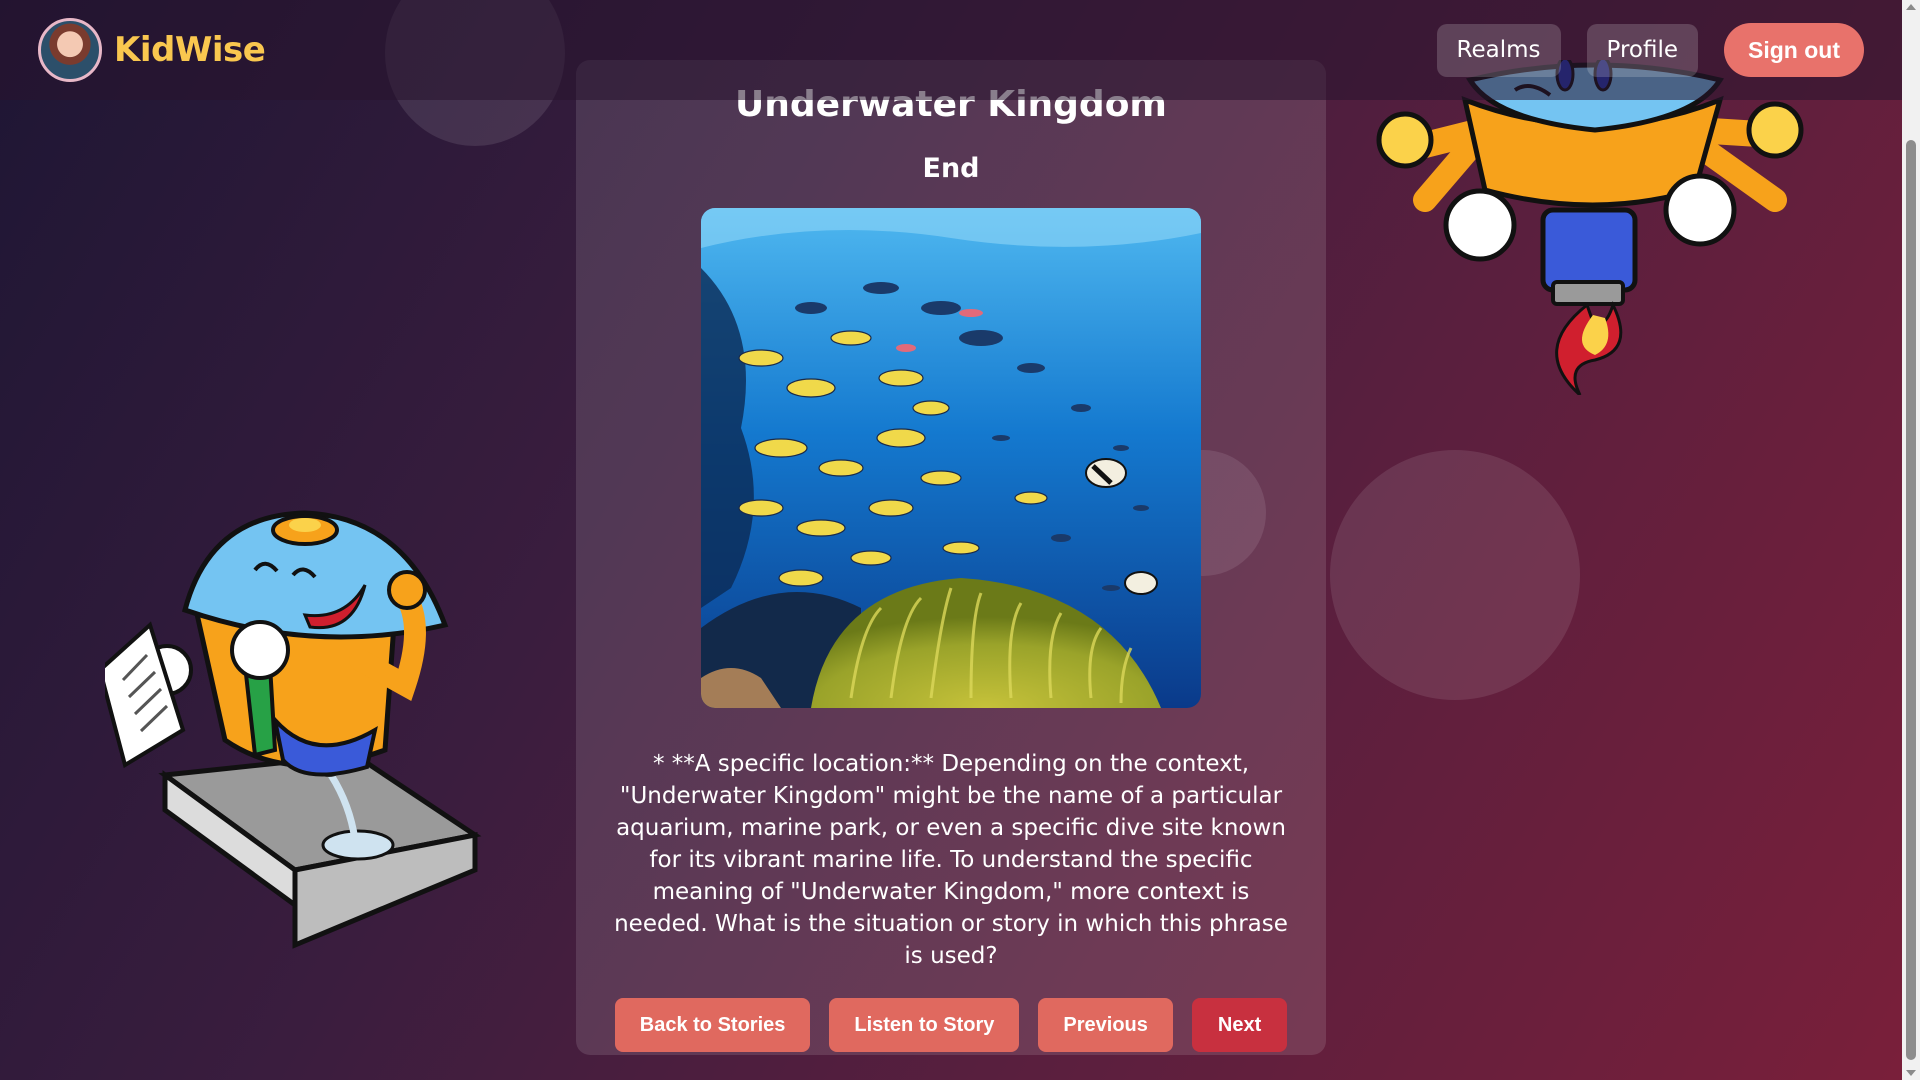 Image resolution: width=1920 pixels, height=1080 pixels. What do you see at coordinates (70, 50) in the screenshot?
I see `princess-avatar-icon` at bounding box center [70, 50].